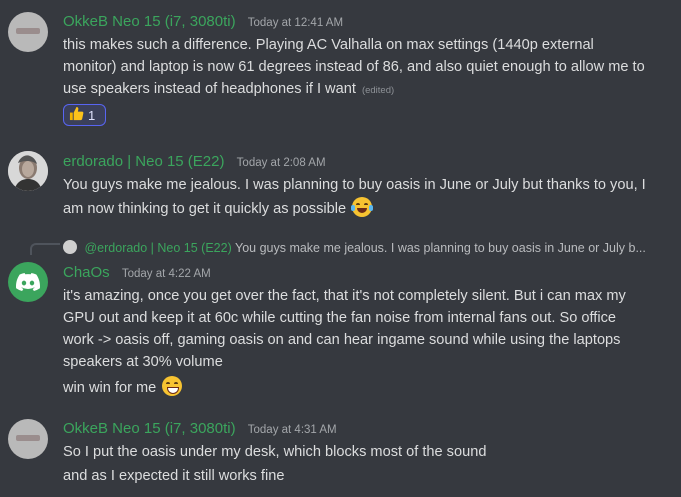  Describe the element at coordinates (76, 115) in the screenshot. I see `thumbs-up-icon` at that location.